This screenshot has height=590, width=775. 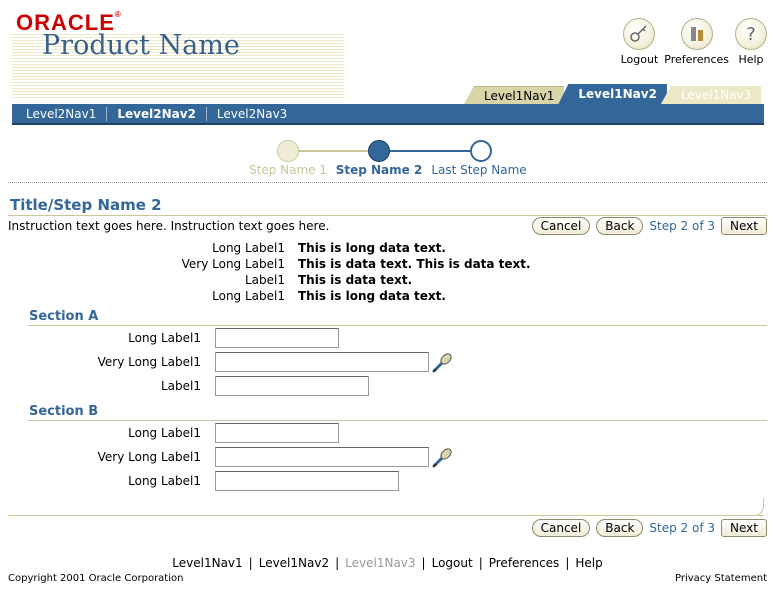 What do you see at coordinates (711, 95) in the screenshot?
I see `tab-level1nav3: Level1Nav3` at bounding box center [711, 95].